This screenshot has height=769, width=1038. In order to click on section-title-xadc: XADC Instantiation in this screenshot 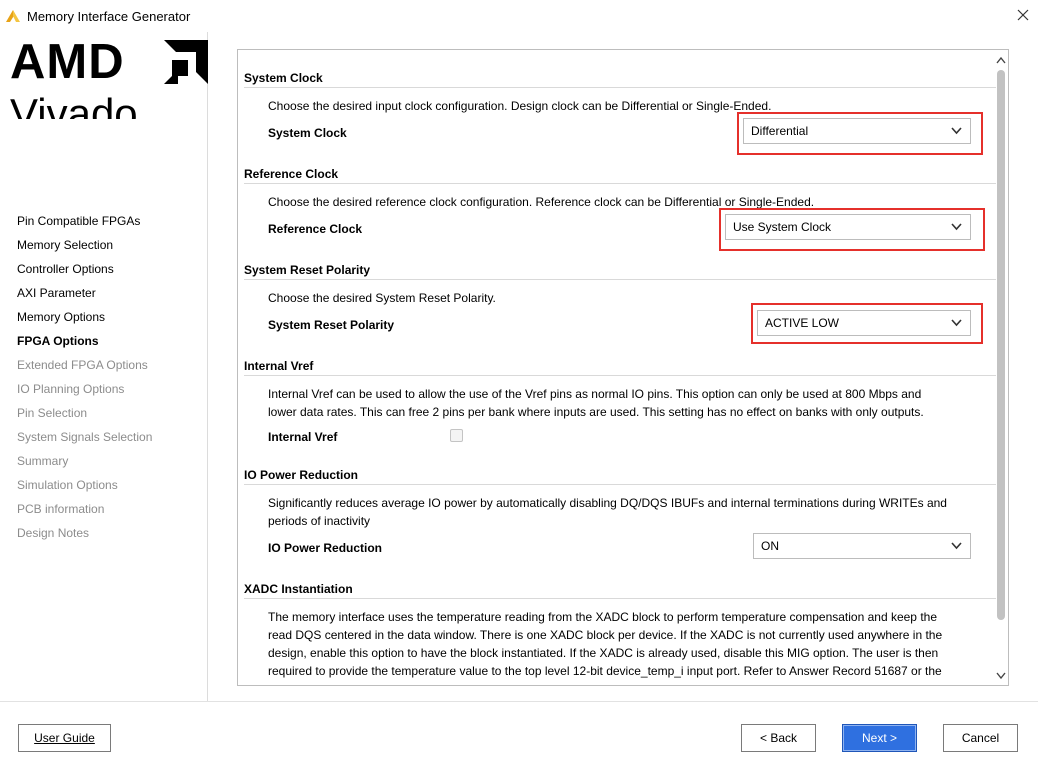, I will do `click(298, 589)`.